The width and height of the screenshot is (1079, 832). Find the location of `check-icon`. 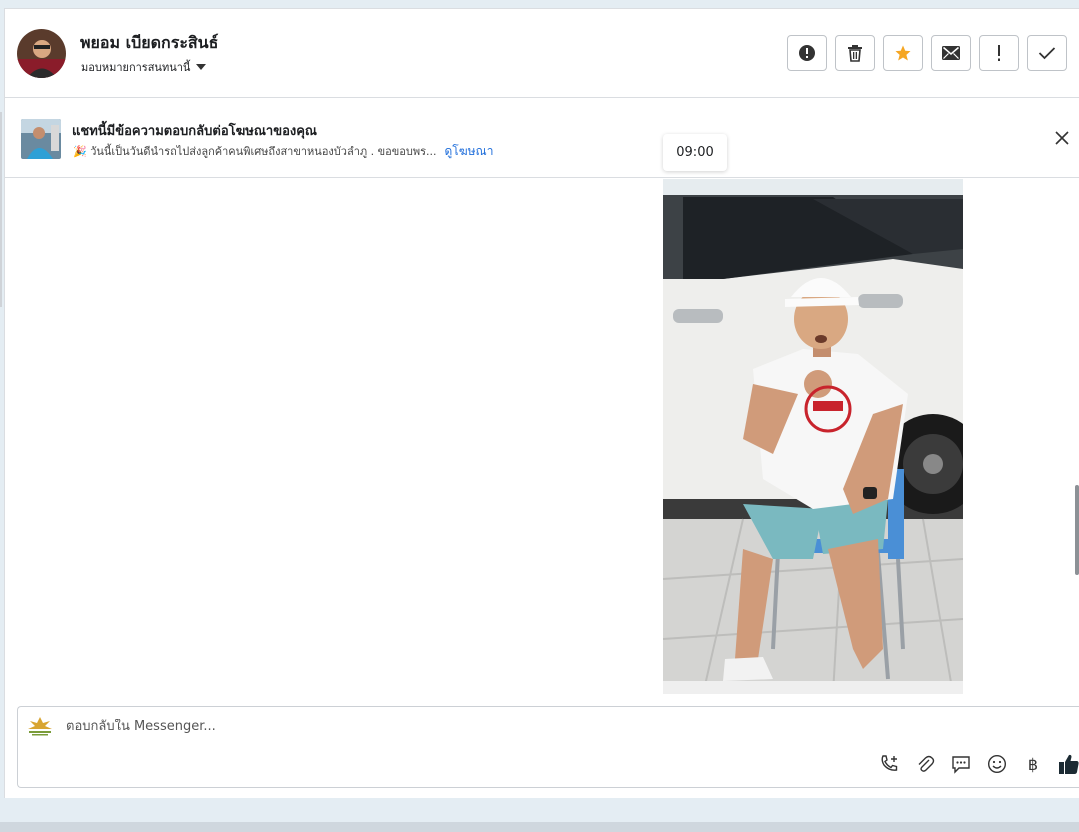

check-icon is located at coordinates (1047, 53).